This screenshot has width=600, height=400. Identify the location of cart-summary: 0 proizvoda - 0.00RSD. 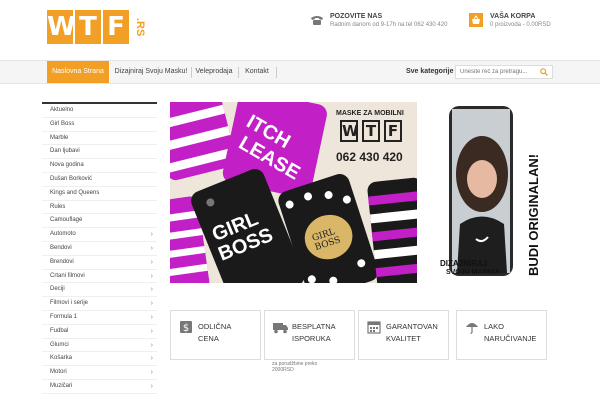
(520, 25).